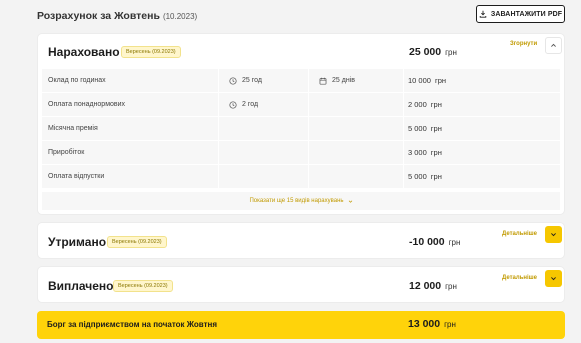 This screenshot has height=343, width=581. What do you see at coordinates (454, 242) in the screenshot?
I see `withheld-amount-currency: грн` at bounding box center [454, 242].